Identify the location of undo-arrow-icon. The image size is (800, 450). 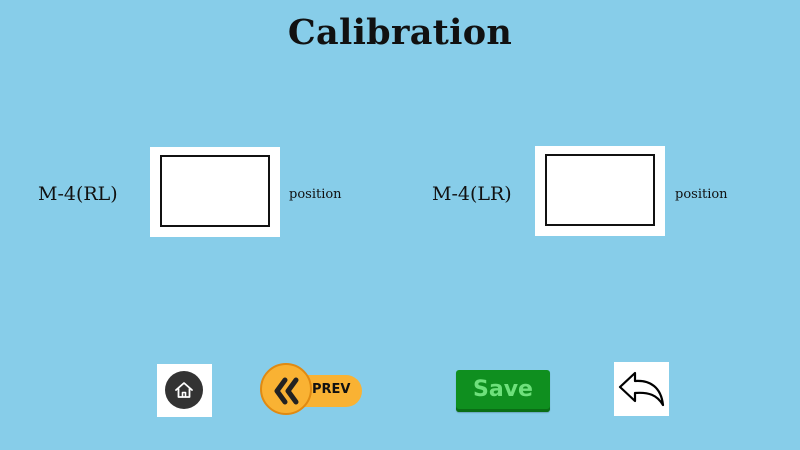
(641, 389).